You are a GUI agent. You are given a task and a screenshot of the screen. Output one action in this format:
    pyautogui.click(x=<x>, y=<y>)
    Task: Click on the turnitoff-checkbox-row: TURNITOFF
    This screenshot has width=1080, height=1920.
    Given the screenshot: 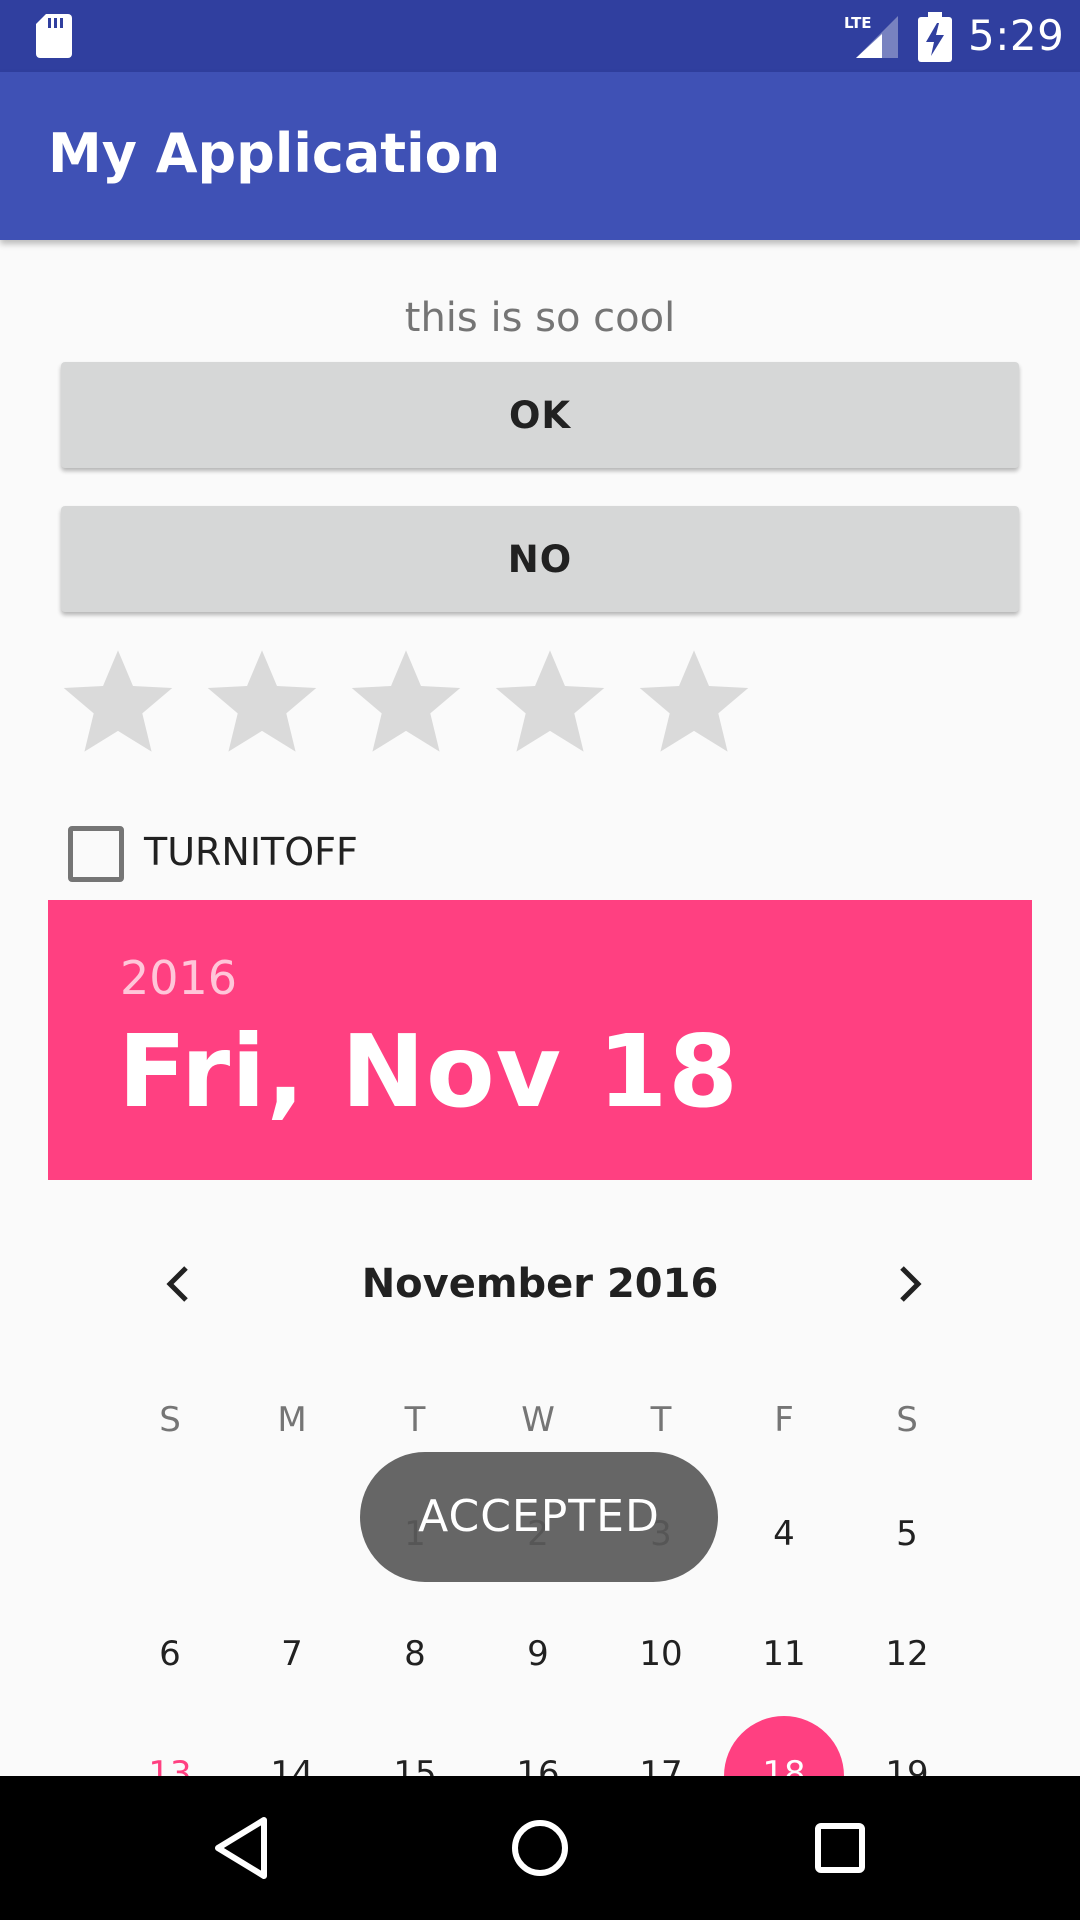 What is the action you would take?
    pyautogui.click(x=268, y=852)
    